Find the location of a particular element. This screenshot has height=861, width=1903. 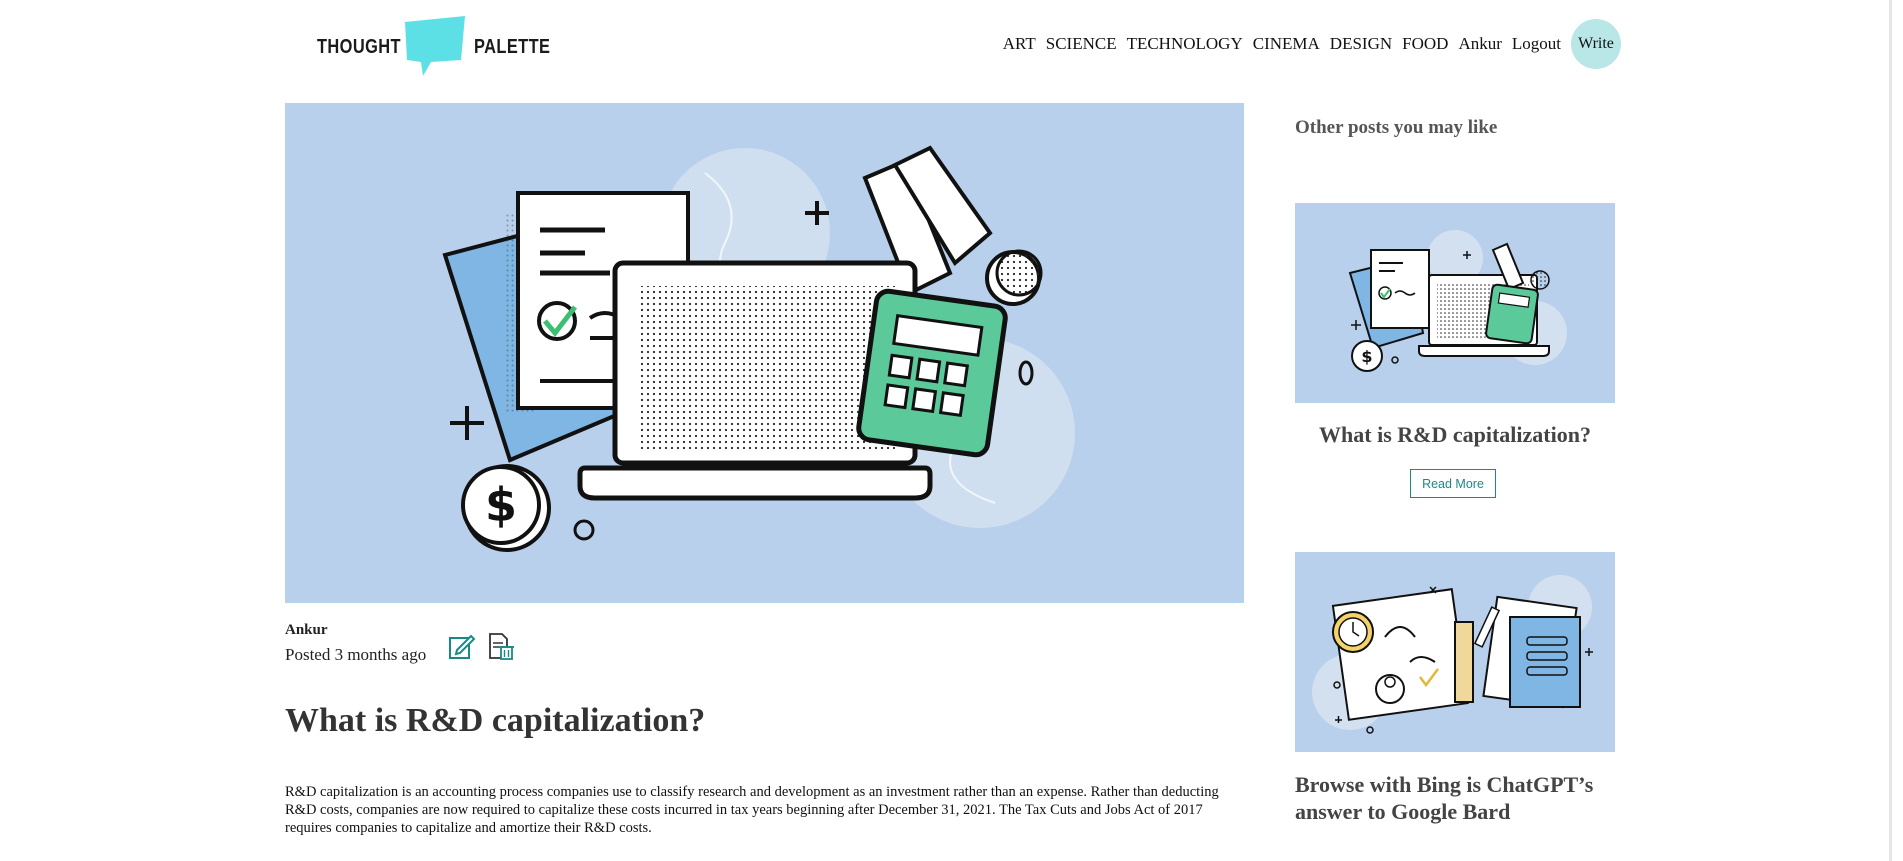

scrollbar-track is located at coordinates (1890, 430).